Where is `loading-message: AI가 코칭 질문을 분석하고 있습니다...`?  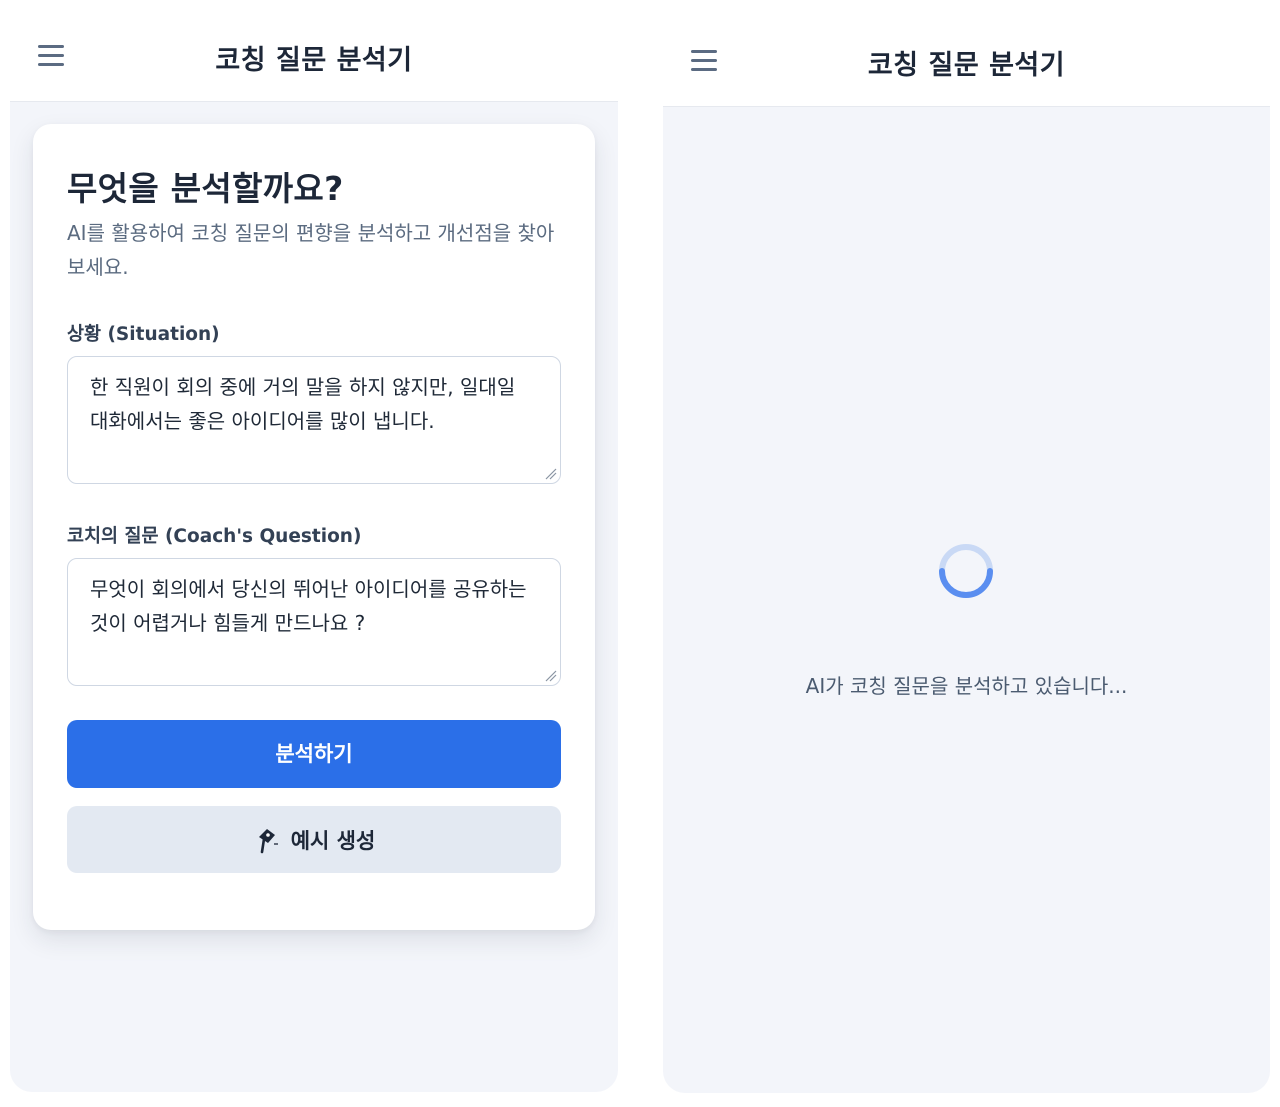
loading-message: AI가 코칭 질문을 분석하고 있습니다... is located at coordinates (966, 686).